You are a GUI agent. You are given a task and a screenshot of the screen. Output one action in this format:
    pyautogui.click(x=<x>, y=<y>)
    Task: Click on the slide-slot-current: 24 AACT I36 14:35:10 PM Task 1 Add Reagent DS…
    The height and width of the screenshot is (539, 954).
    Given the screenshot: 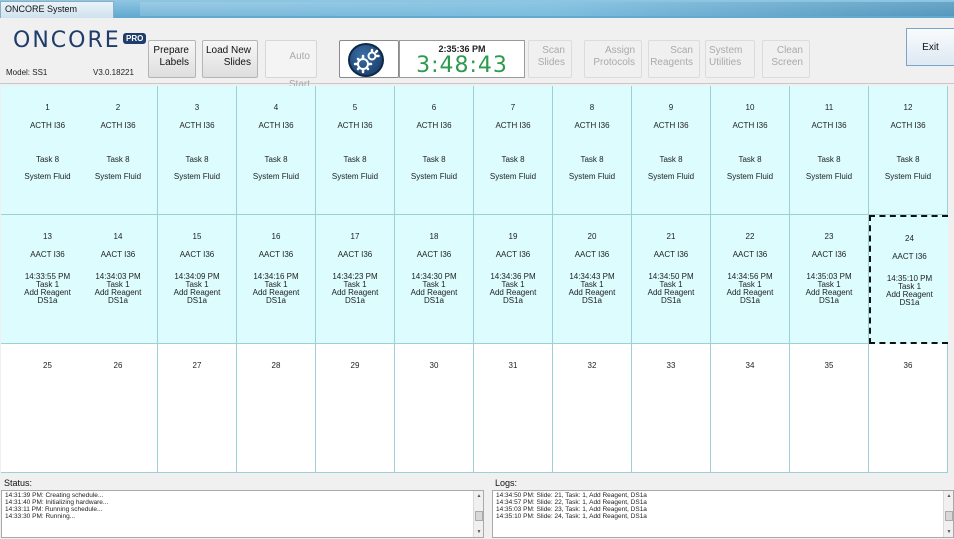 What is the action you would take?
    pyautogui.click(x=908, y=279)
    